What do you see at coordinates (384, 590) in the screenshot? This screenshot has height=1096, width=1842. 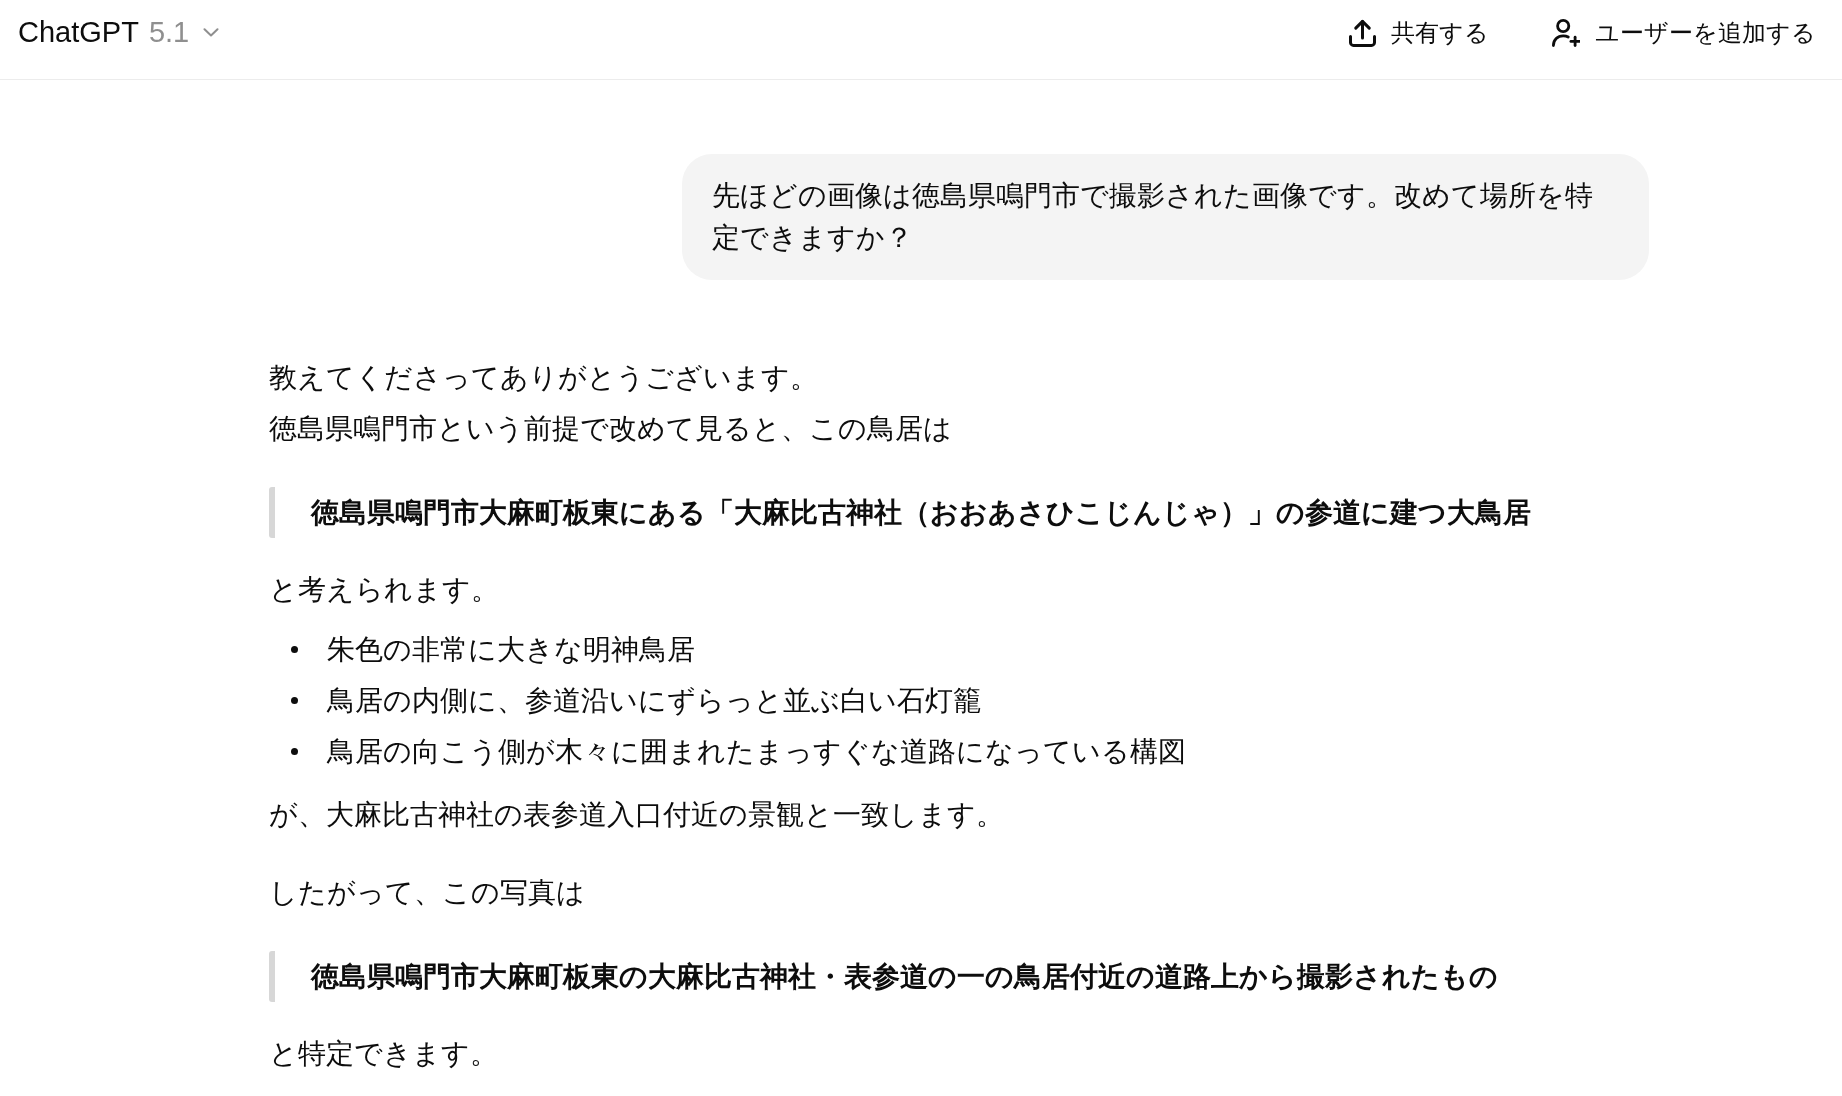 I see `paragraph: と考えられます。` at bounding box center [384, 590].